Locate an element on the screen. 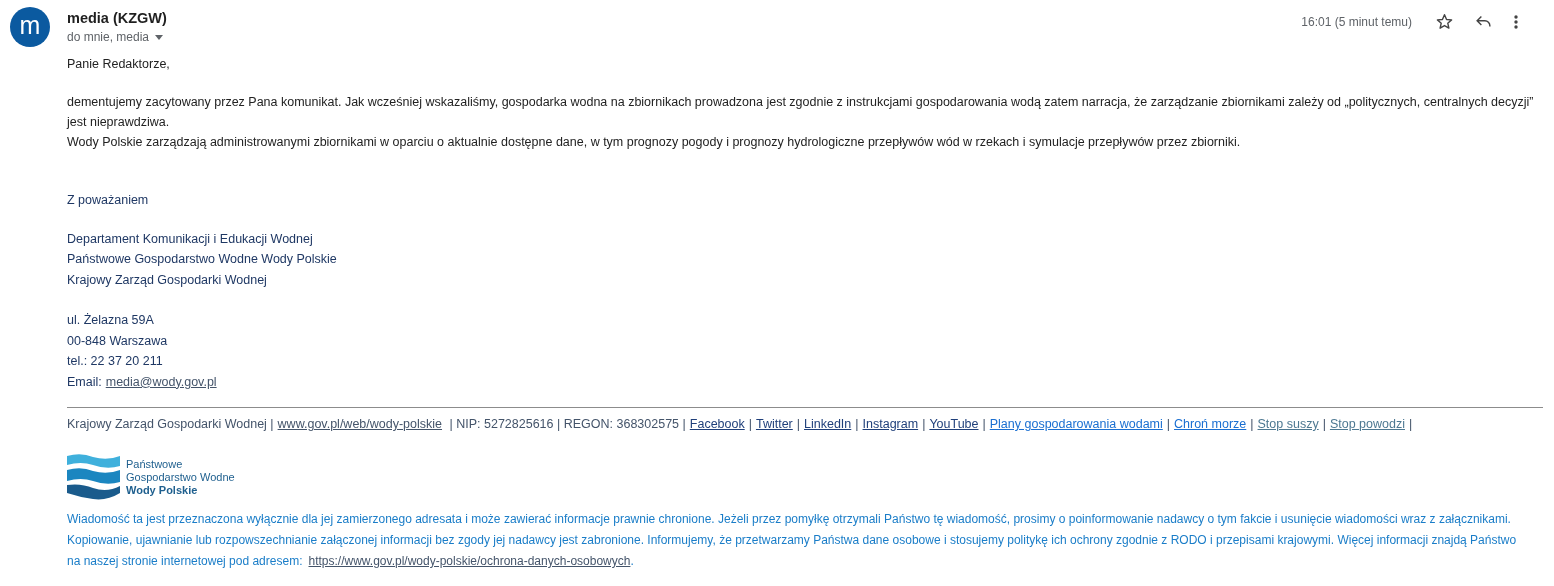 This screenshot has height=586, width=1554. timestamp: 16:01 (5 minut temu) is located at coordinates (1356, 21).